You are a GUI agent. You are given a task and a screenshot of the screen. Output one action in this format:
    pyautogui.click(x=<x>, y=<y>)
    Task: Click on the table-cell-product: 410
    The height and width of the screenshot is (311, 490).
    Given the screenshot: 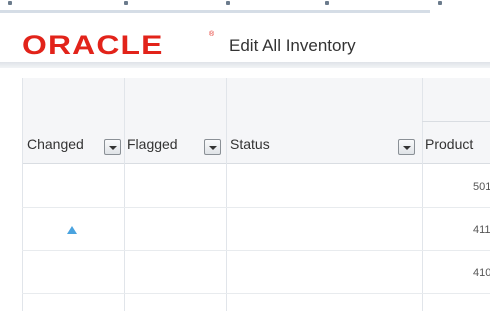 What is the action you would take?
    pyautogui.click(x=481, y=273)
    